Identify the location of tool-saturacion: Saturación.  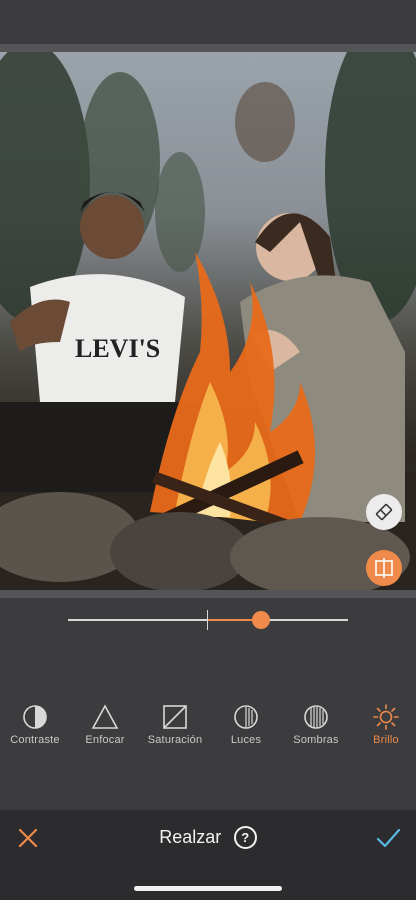
(175, 723).